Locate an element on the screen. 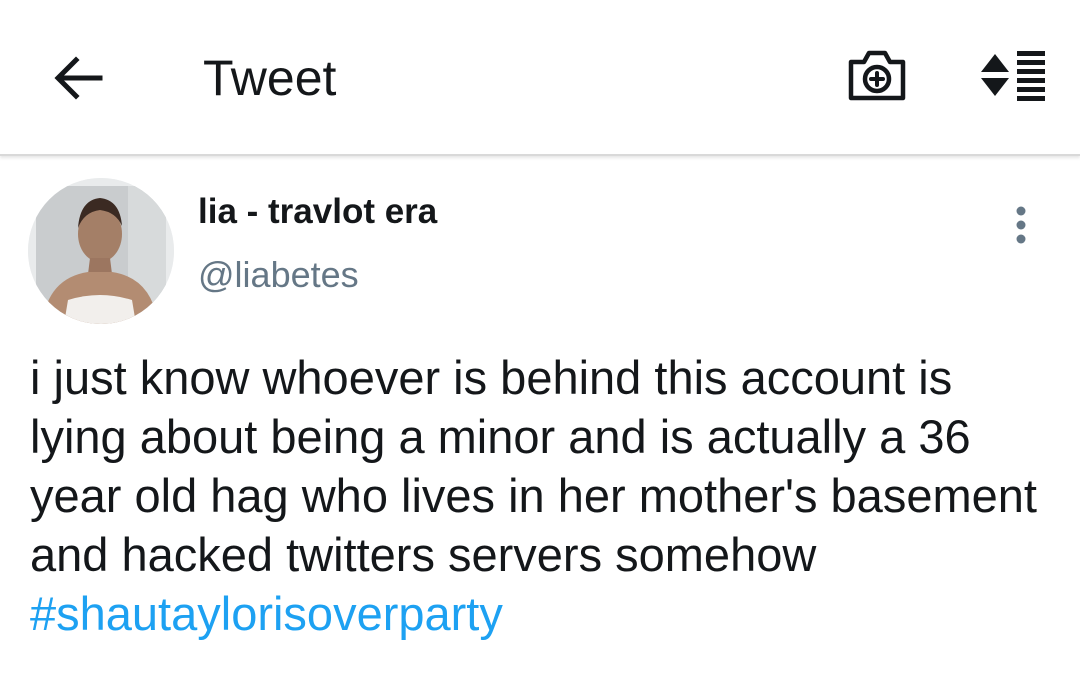  author-display-name: lia - travlot era is located at coordinates (317, 212).